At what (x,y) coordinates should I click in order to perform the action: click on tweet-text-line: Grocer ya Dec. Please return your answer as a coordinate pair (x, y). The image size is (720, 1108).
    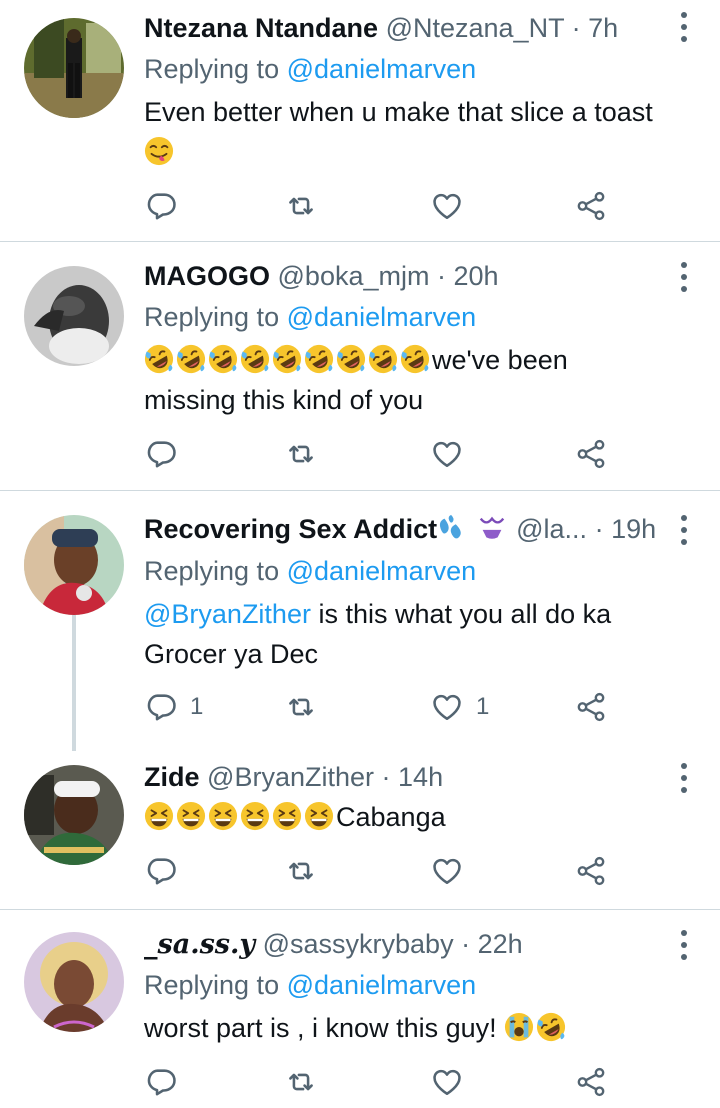
    Looking at the image, I should click on (231, 654).